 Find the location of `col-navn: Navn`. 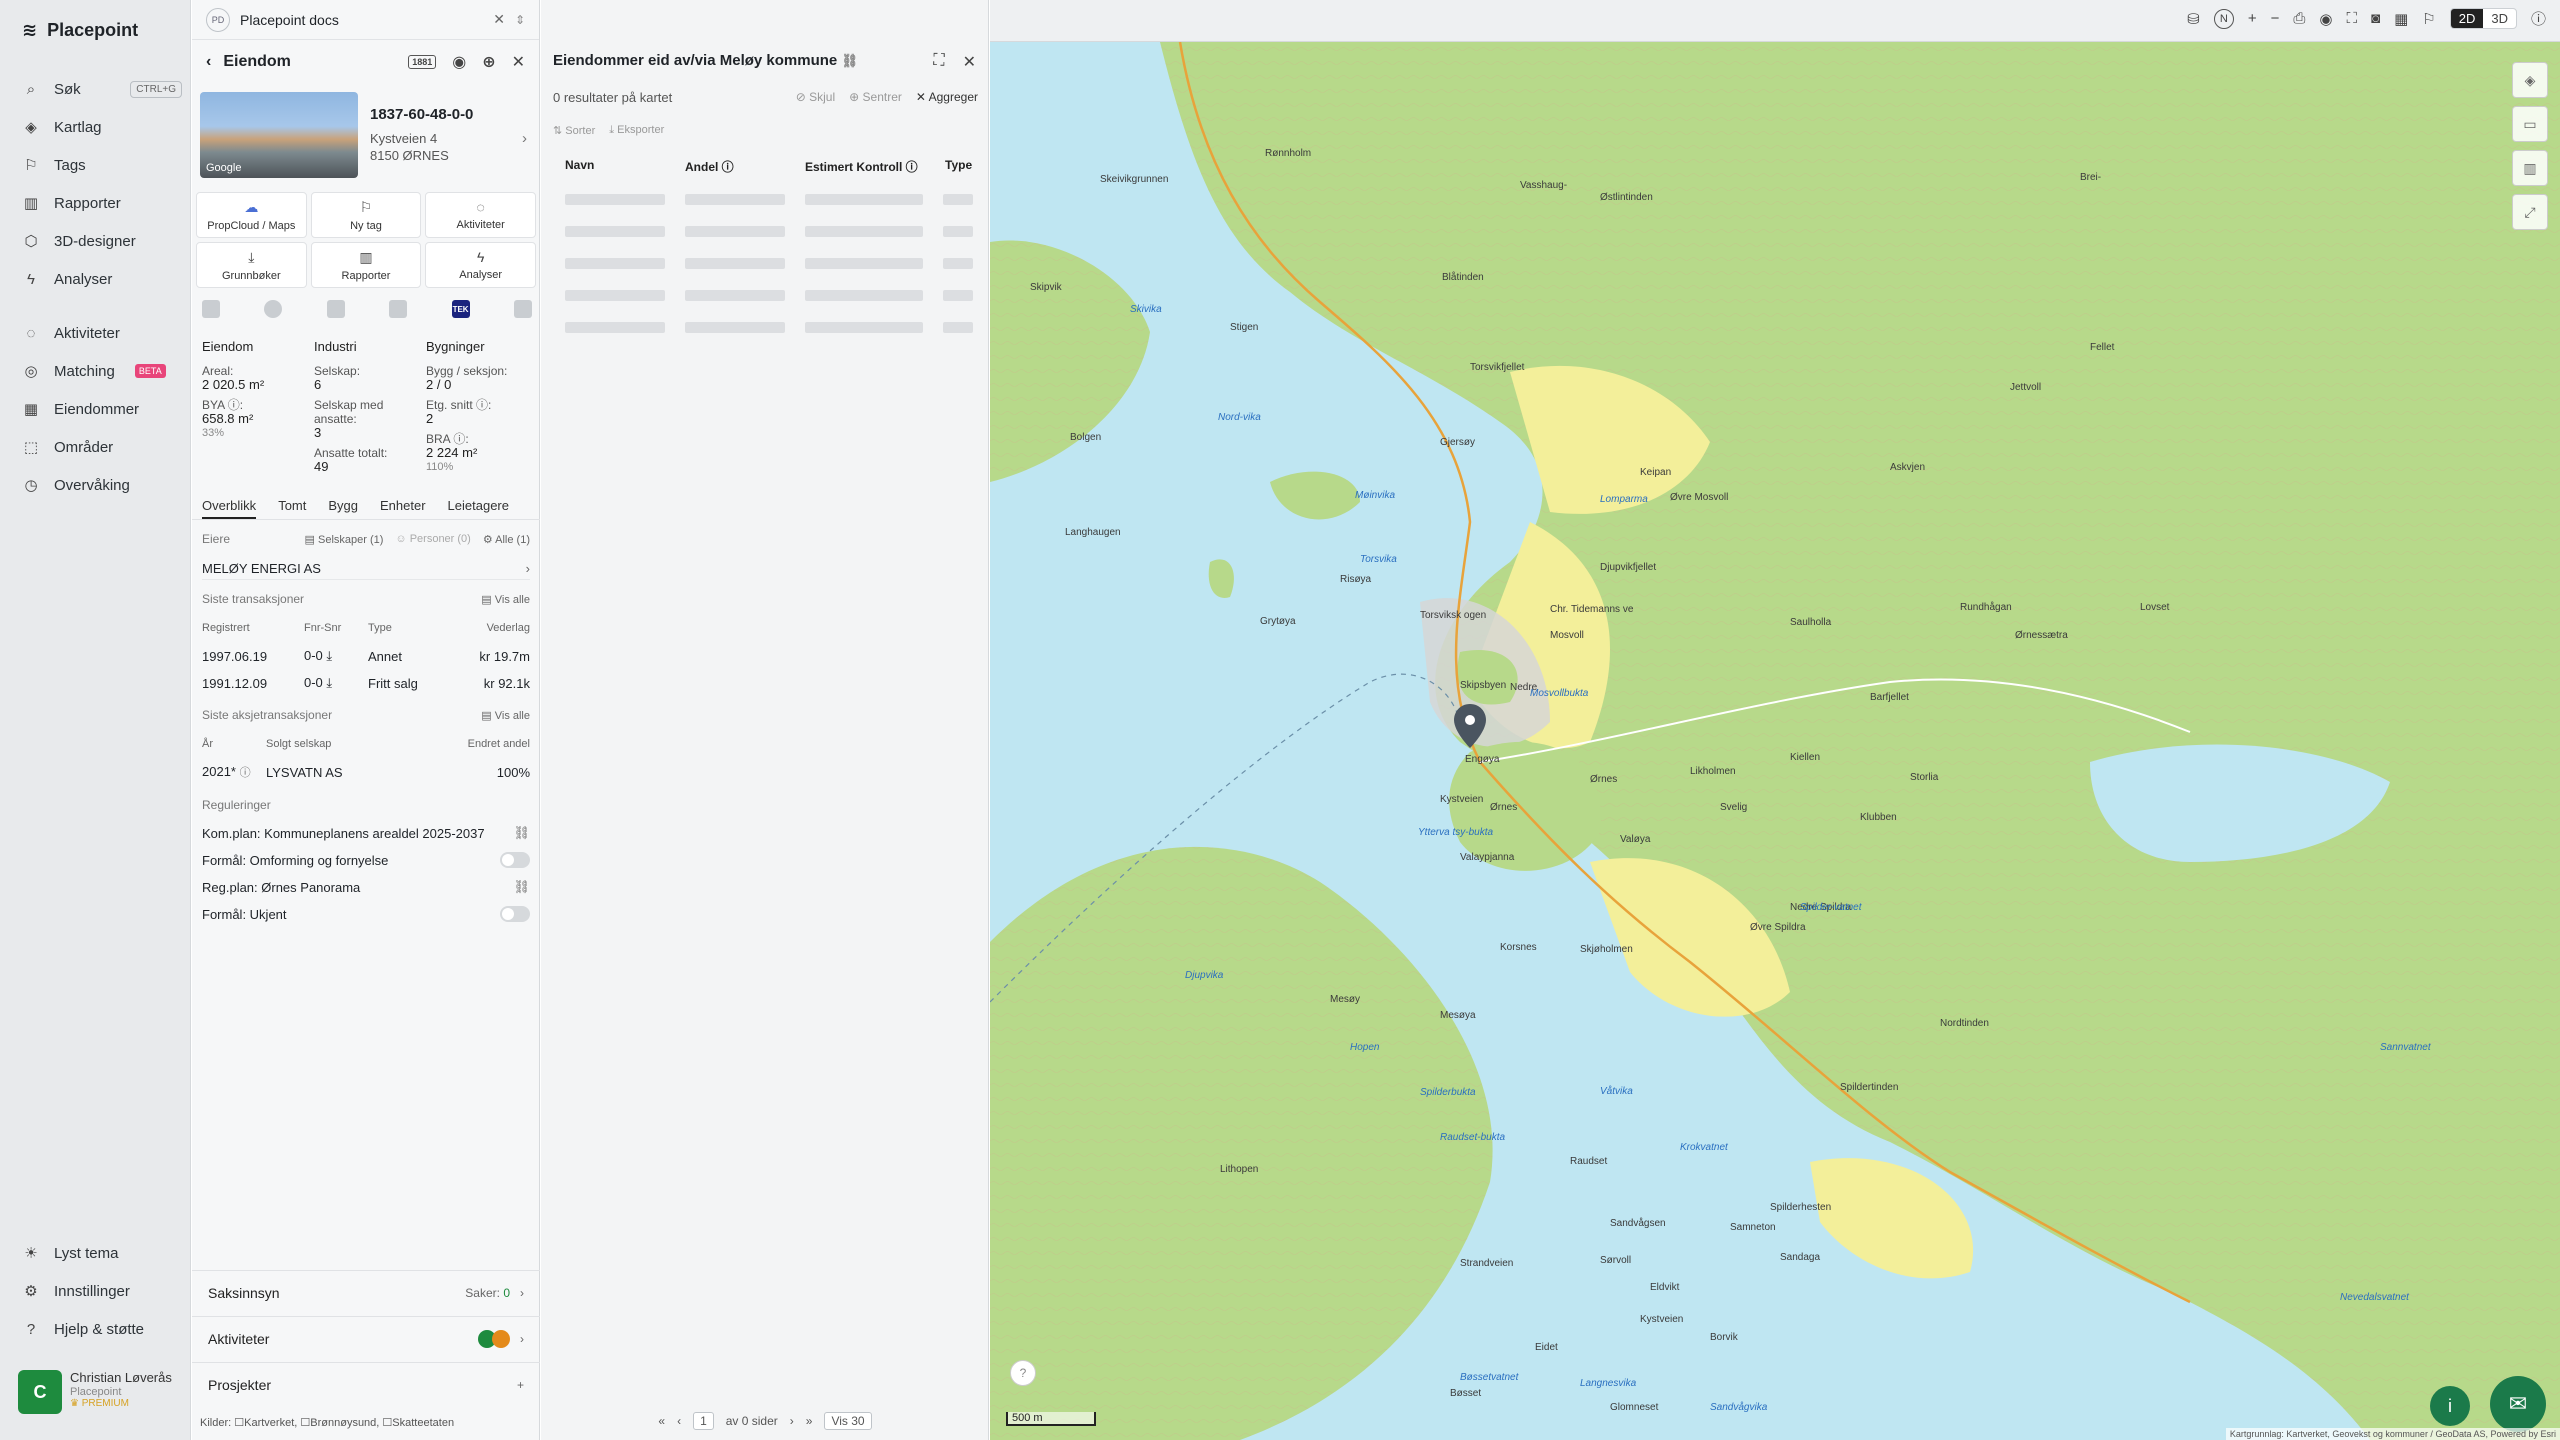

col-navn: Navn is located at coordinates (613, 166).